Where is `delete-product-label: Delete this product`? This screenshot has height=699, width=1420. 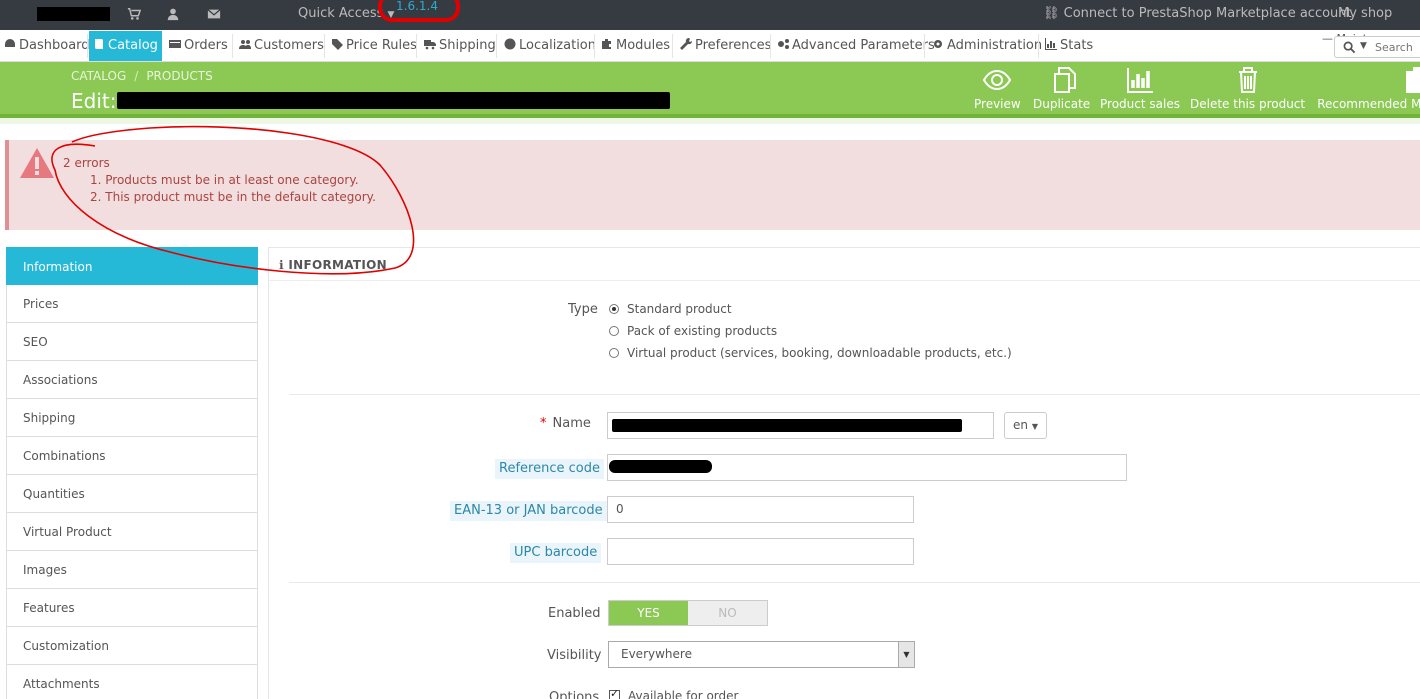 delete-product-label: Delete this product is located at coordinates (1248, 104).